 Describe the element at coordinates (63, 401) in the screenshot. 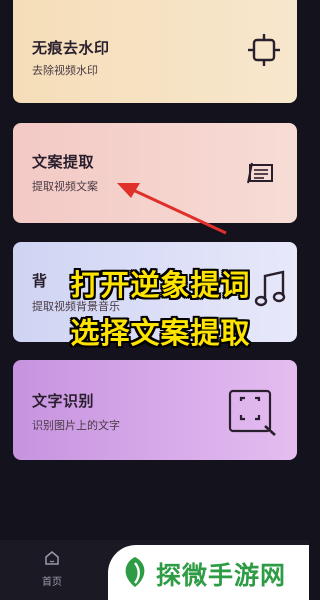

I see `card-title: 文字识别` at that location.